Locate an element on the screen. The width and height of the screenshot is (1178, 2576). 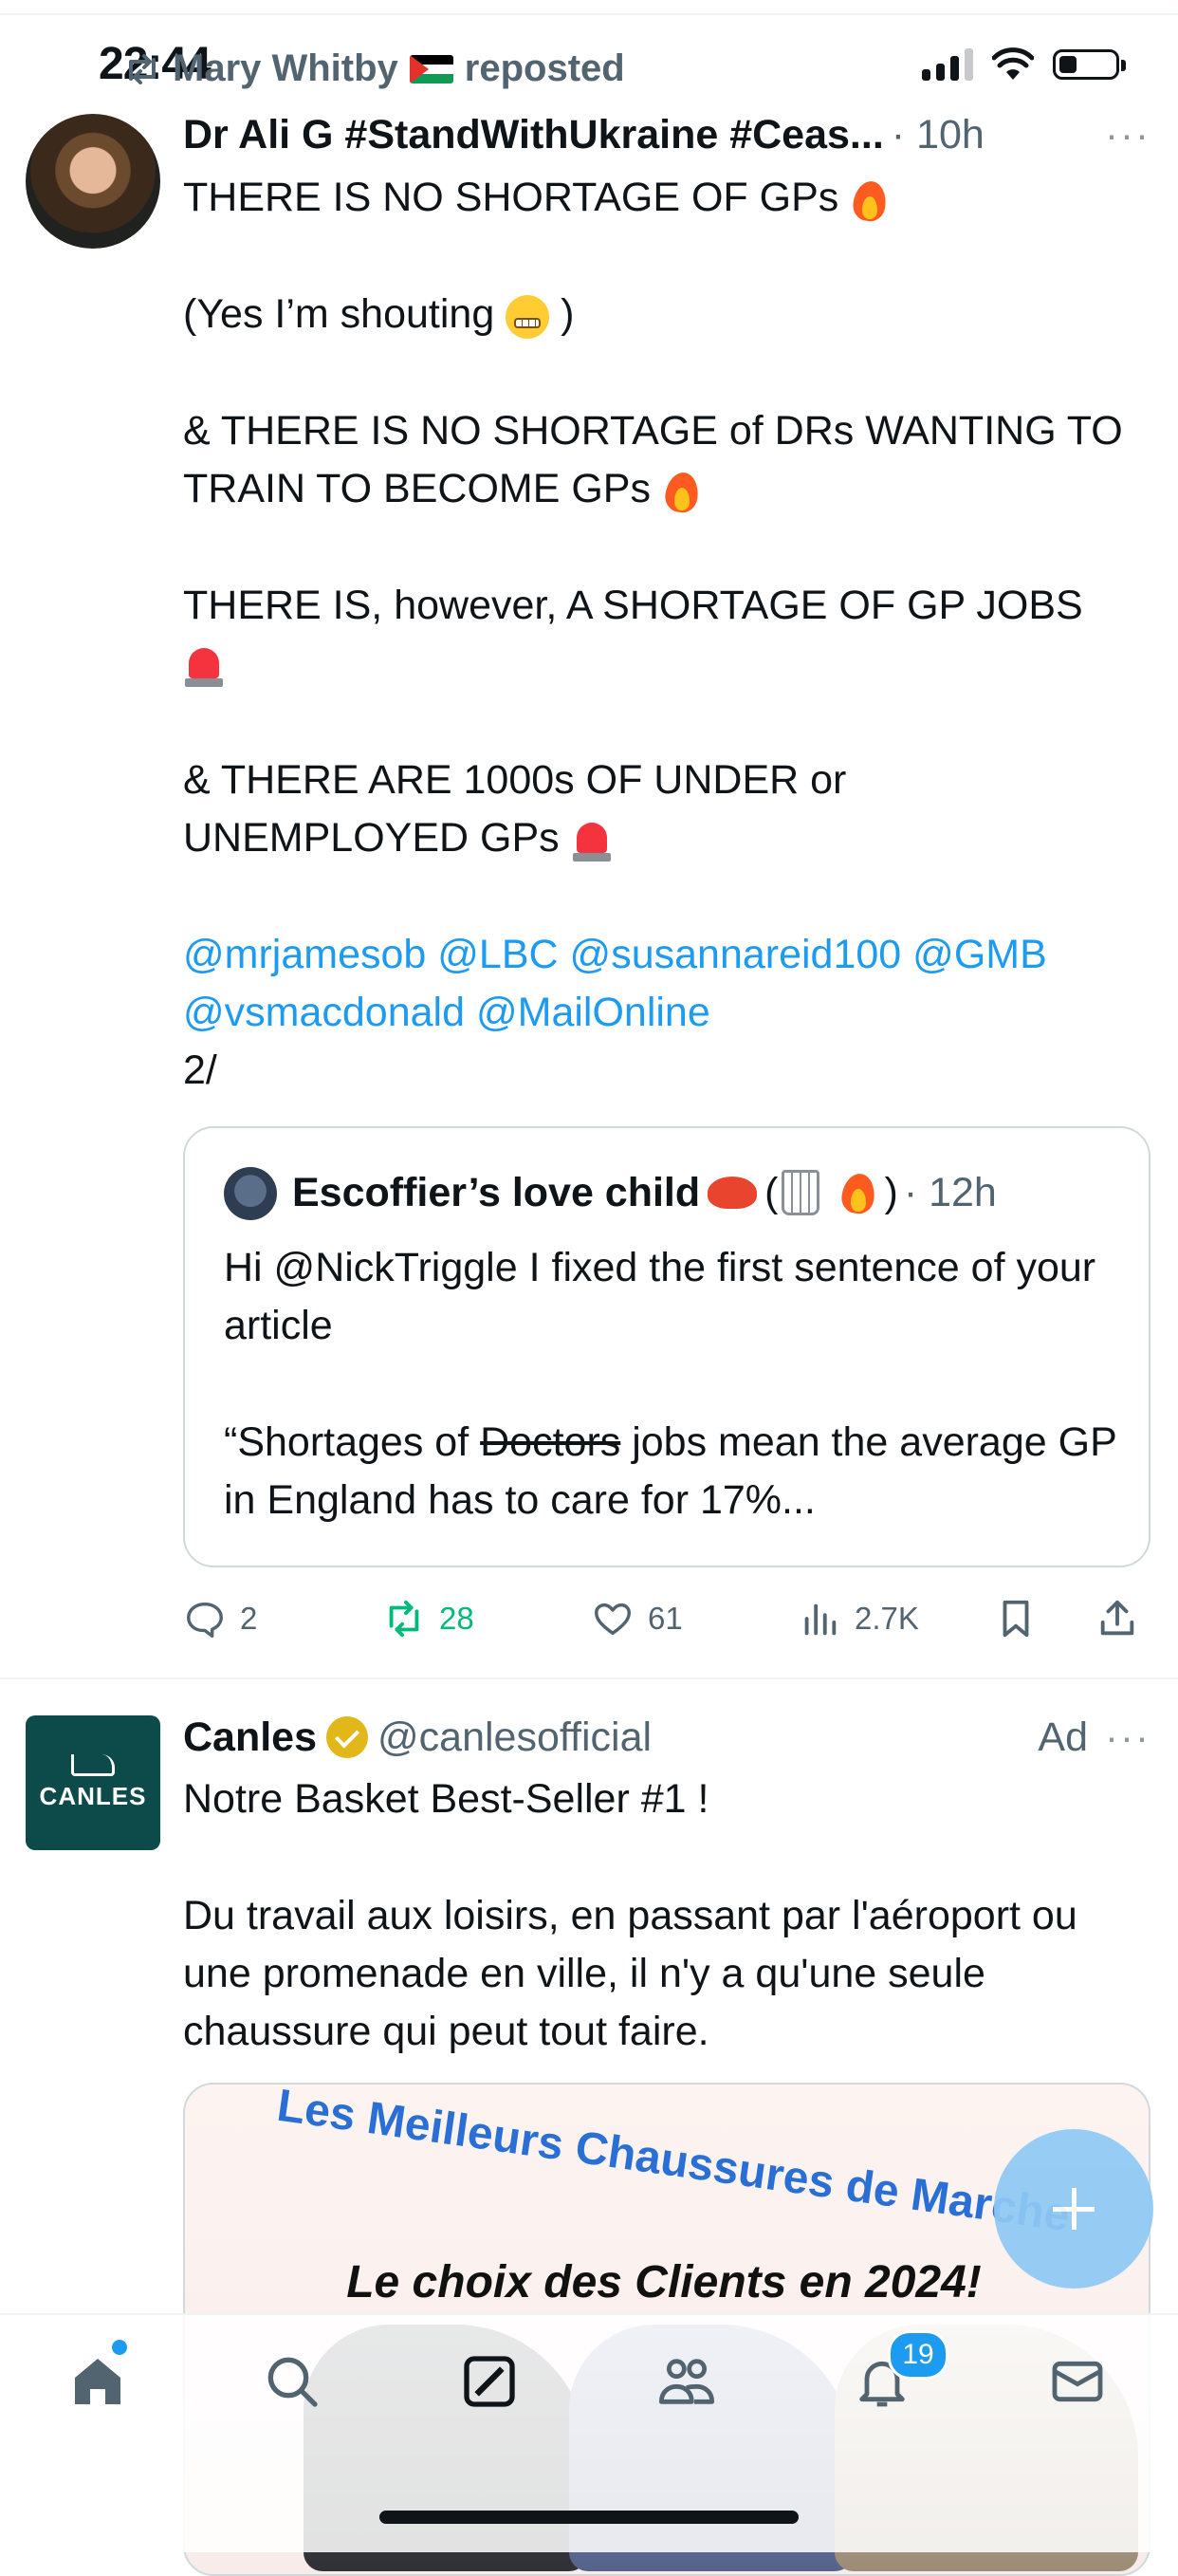
bar-chart-icon is located at coordinates (820, 1619).